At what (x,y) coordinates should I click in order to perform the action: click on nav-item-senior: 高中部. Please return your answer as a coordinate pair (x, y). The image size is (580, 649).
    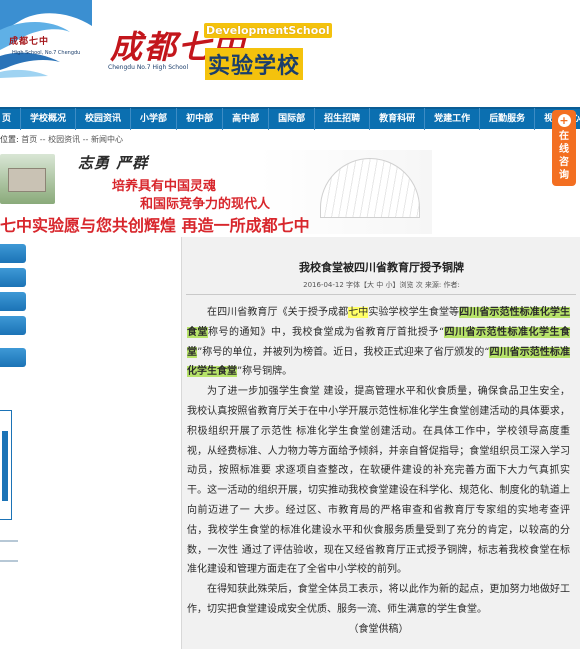
    Looking at the image, I should click on (245, 119).